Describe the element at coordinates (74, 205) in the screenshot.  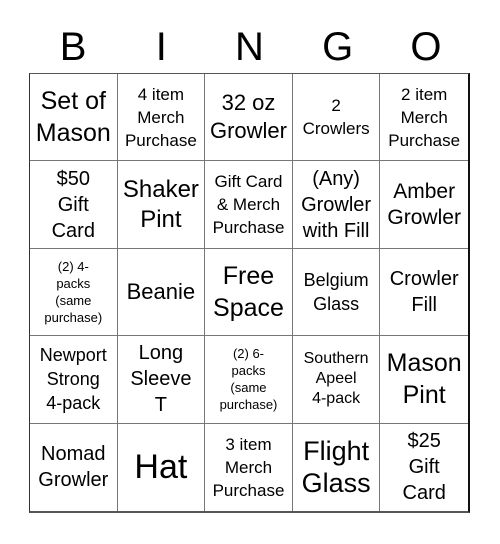
I see `bingo-cell: $50 Gift Card` at that location.